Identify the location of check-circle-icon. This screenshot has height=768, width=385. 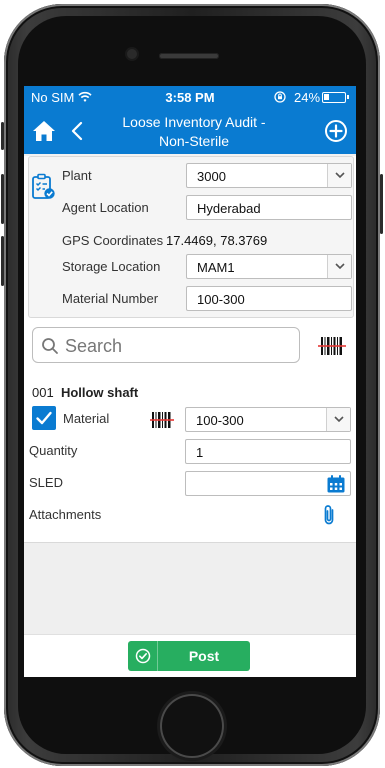
(143, 656).